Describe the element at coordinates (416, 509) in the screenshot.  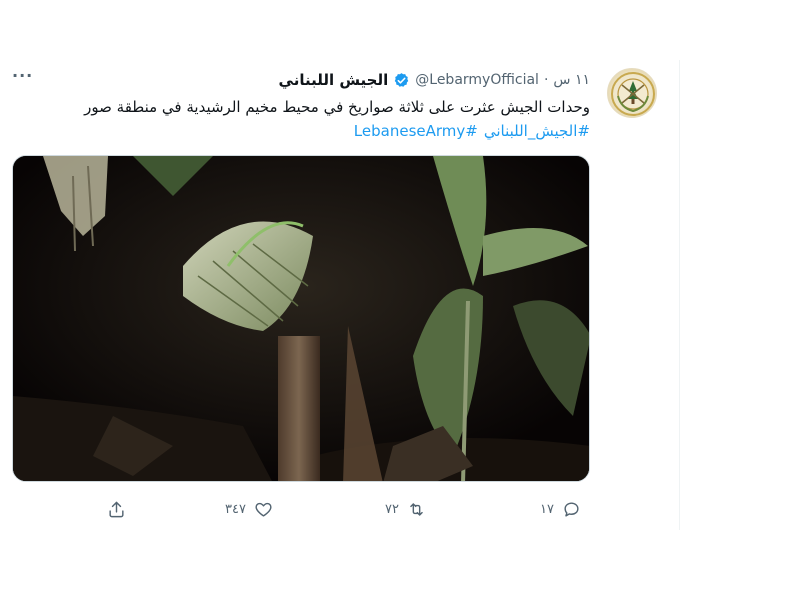
I see `retweet-icon` at that location.